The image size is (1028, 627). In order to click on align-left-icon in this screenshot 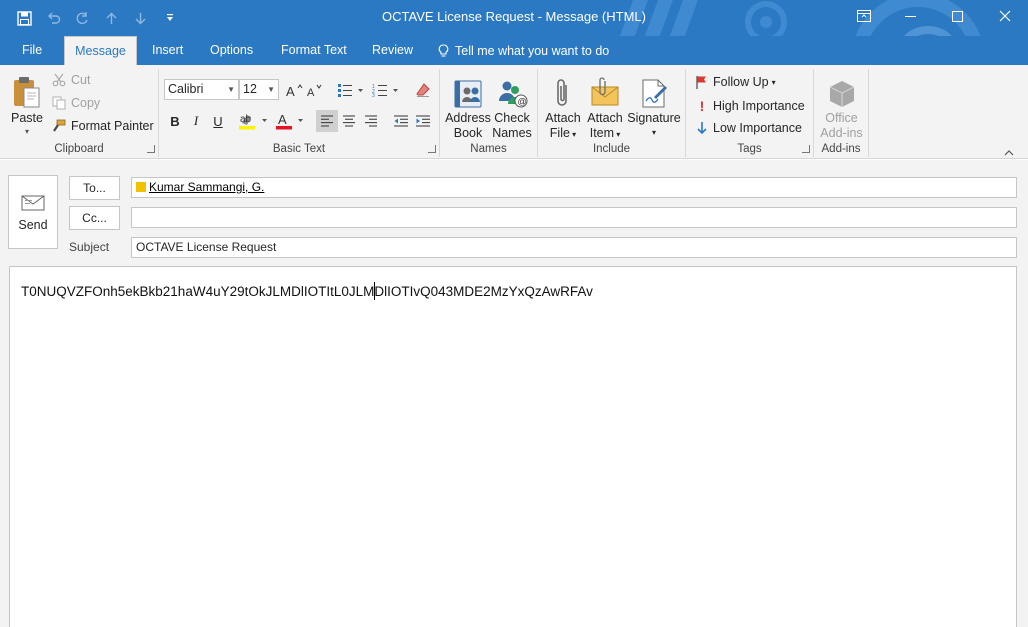, I will do `click(327, 121)`.